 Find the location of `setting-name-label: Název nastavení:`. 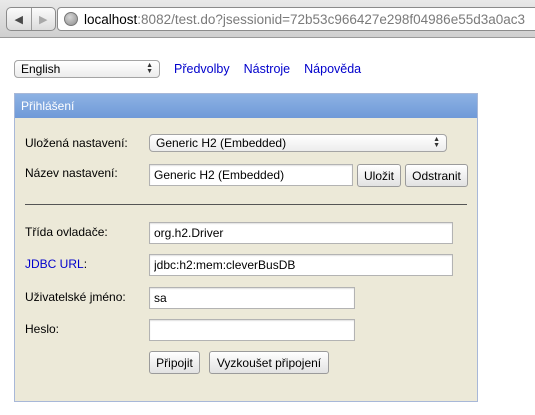

setting-name-label: Název nastavení: is located at coordinates (71, 173).